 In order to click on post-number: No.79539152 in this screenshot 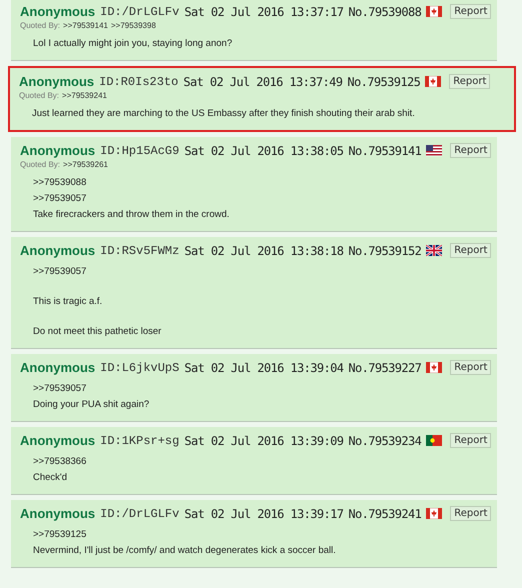, I will do `click(385, 251)`.